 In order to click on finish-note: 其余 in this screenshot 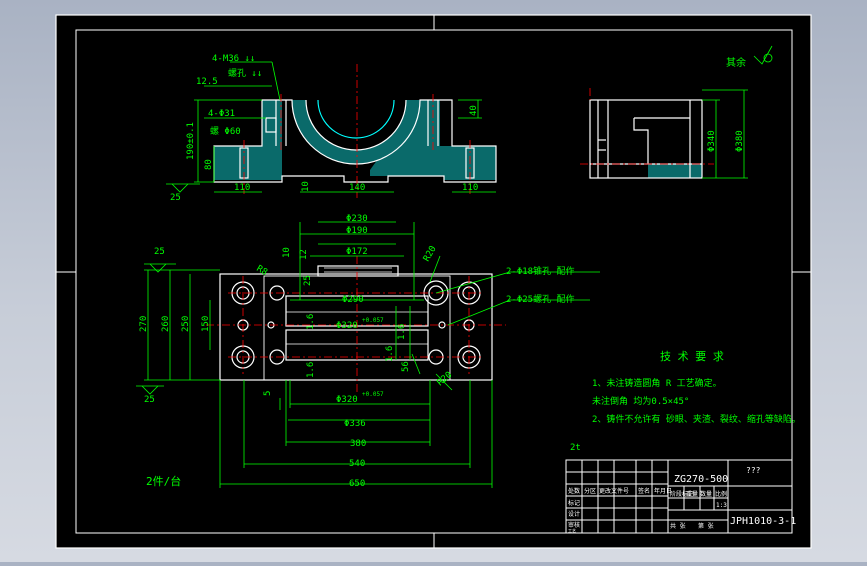, I will do `click(736, 62)`.